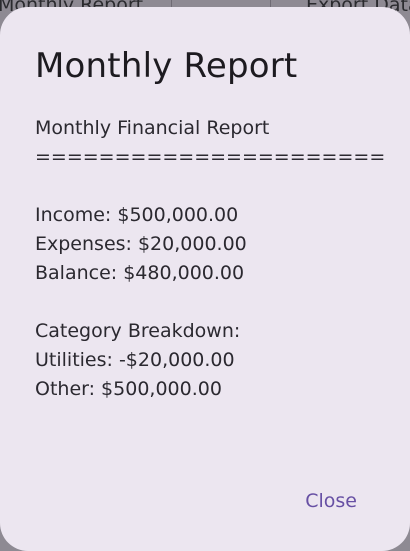 This screenshot has width=410, height=551. I want to click on category-breakdown-heading: Category Breakdown:, so click(138, 331).